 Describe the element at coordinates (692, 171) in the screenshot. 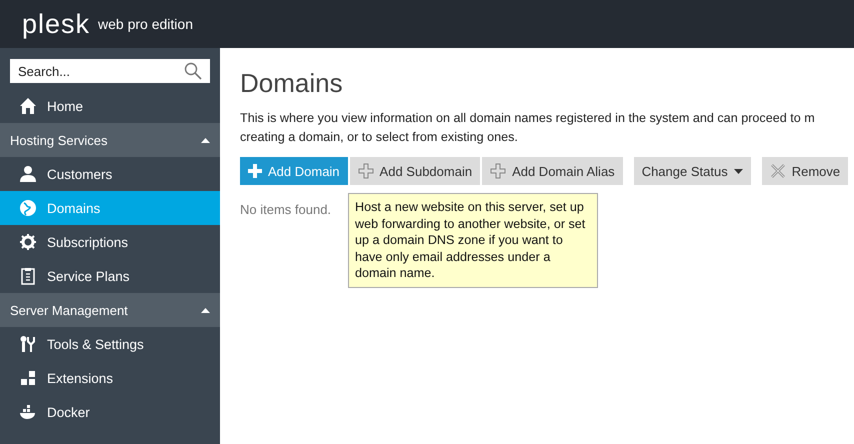

I see `toolbar-button: Change Status` at that location.